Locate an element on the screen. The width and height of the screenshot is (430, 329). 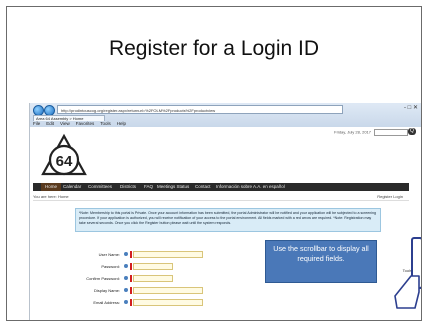
form-row-password: Password: is located at coordinates (100, 266).